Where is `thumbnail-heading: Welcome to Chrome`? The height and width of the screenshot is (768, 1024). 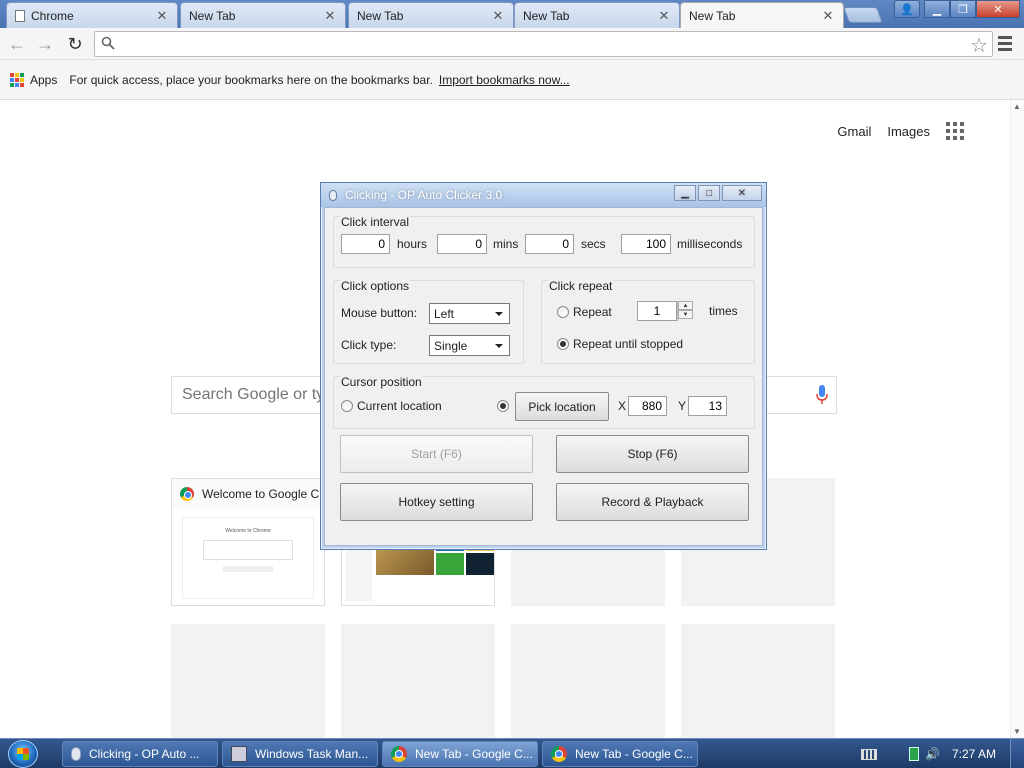 thumbnail-heading: Welcome to Chrome is located at coordinates (248, 531).